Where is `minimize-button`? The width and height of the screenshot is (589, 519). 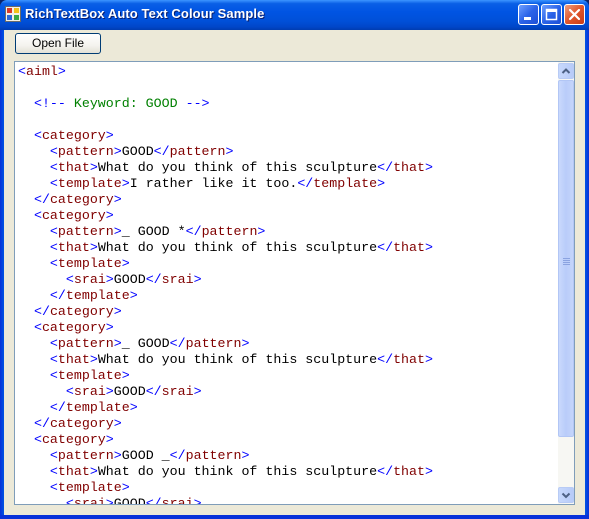 minimize-button is located at coordinates (528, 14).